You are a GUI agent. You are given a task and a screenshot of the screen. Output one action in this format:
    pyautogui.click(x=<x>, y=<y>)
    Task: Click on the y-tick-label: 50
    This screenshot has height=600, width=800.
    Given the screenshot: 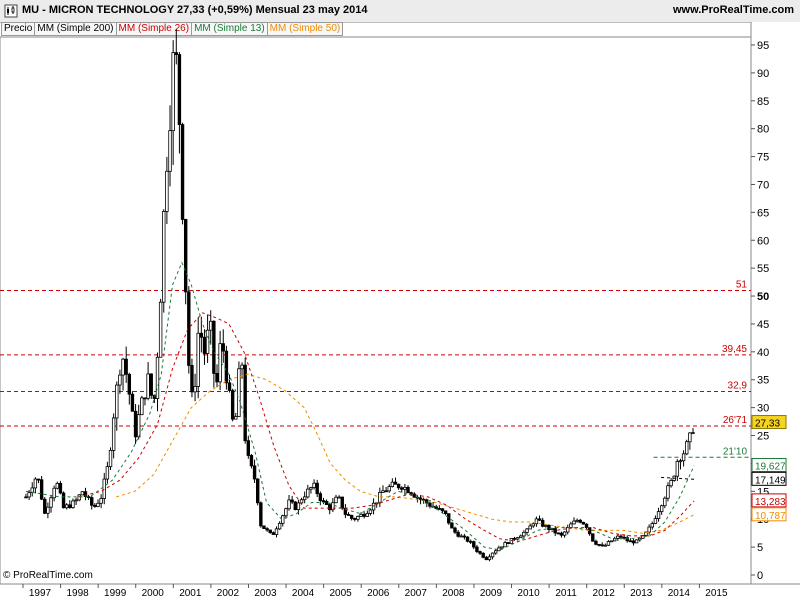 What is the action you would take?
    pyautogui.click(x=763, y=297)
    